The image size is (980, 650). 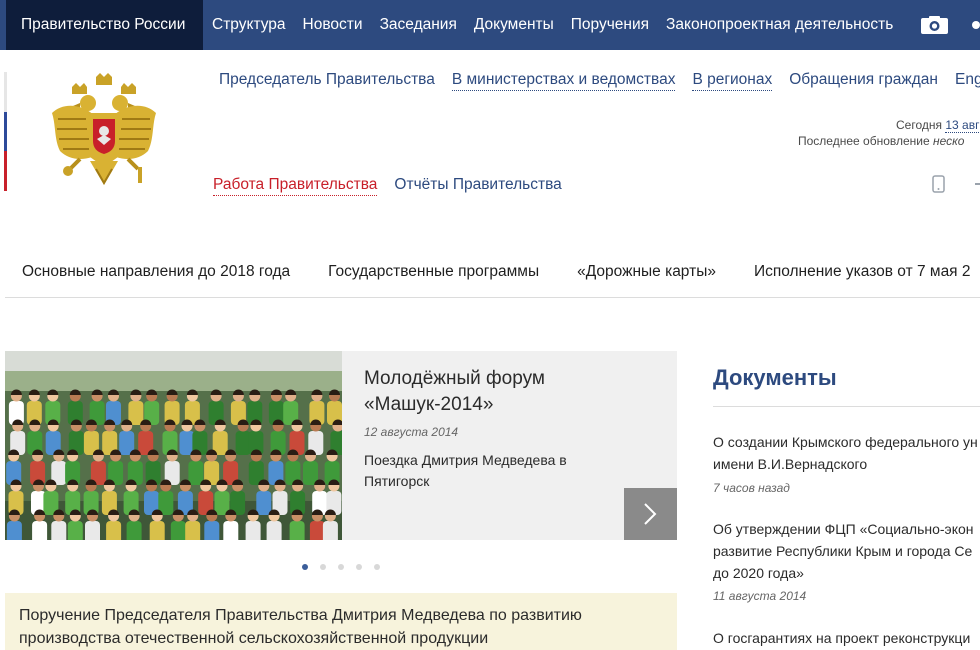 I want to click on top-nav-legislation: Законопроектная деятельность, so click(x=779, y=25).